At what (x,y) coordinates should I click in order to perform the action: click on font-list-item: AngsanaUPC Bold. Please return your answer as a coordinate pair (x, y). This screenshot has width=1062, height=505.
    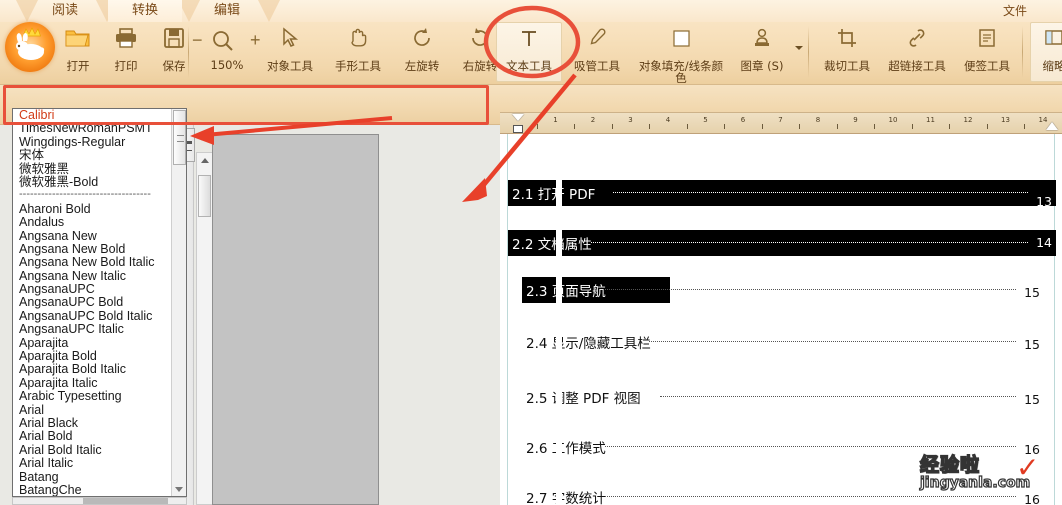
    Looking at the image, I should click on (99, 303).